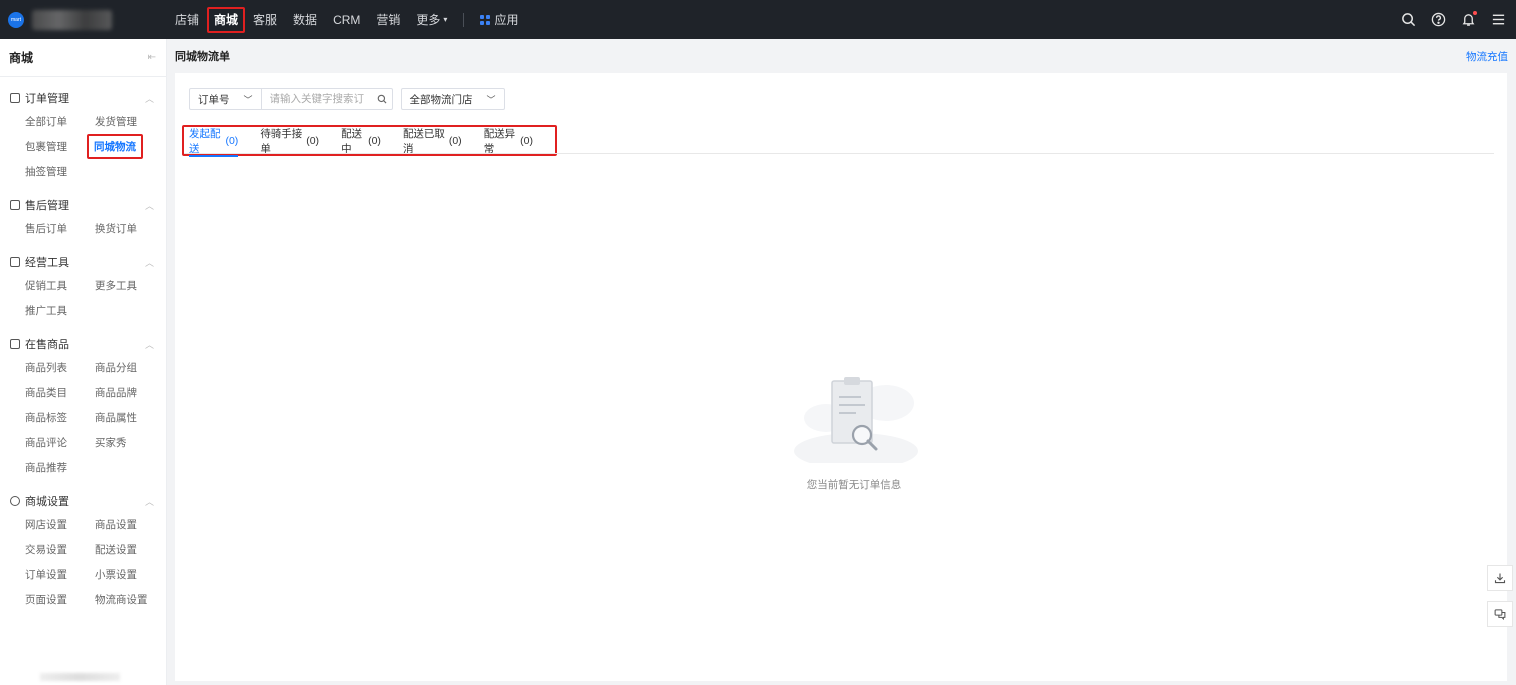 This screenshot has height=685, width=1516. I want to click on nav-mall: 商城, so click(226, 19).